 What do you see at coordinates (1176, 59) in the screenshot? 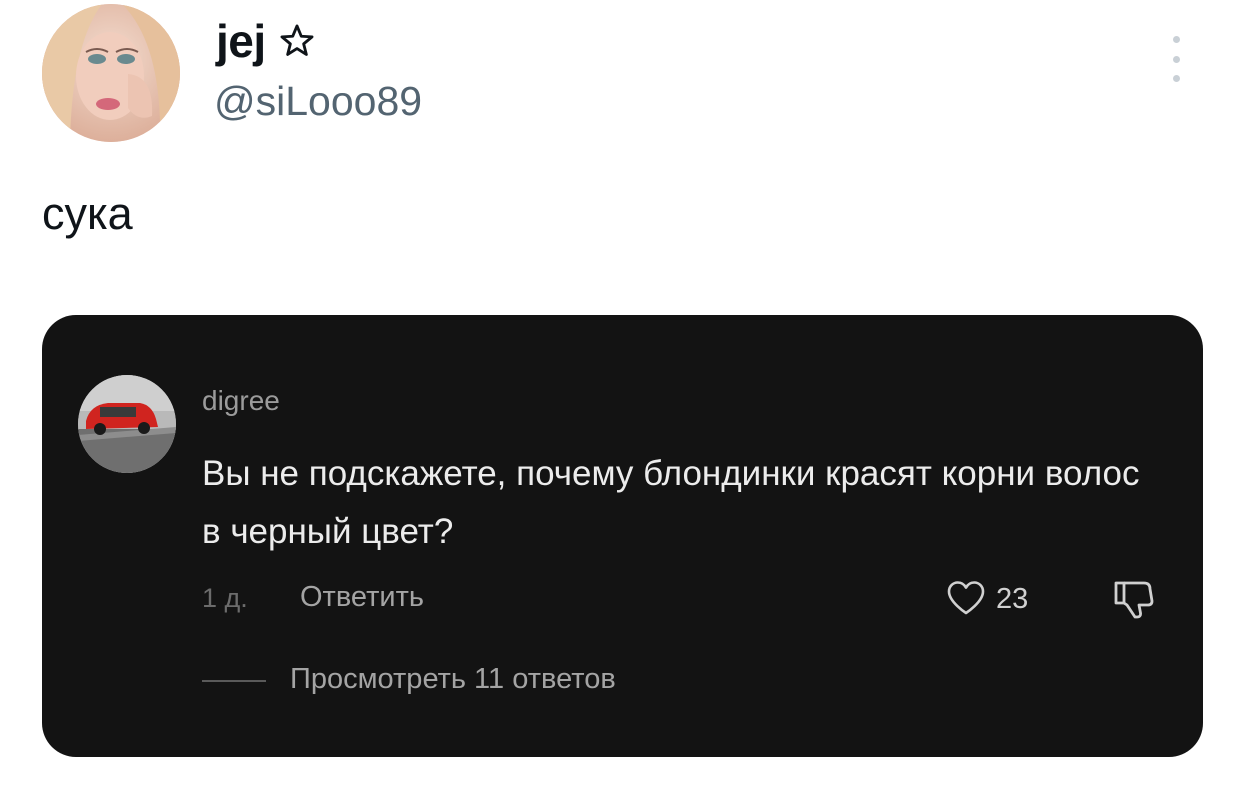
I see `more-vertical-icon` at bounding box center [1176, 59].